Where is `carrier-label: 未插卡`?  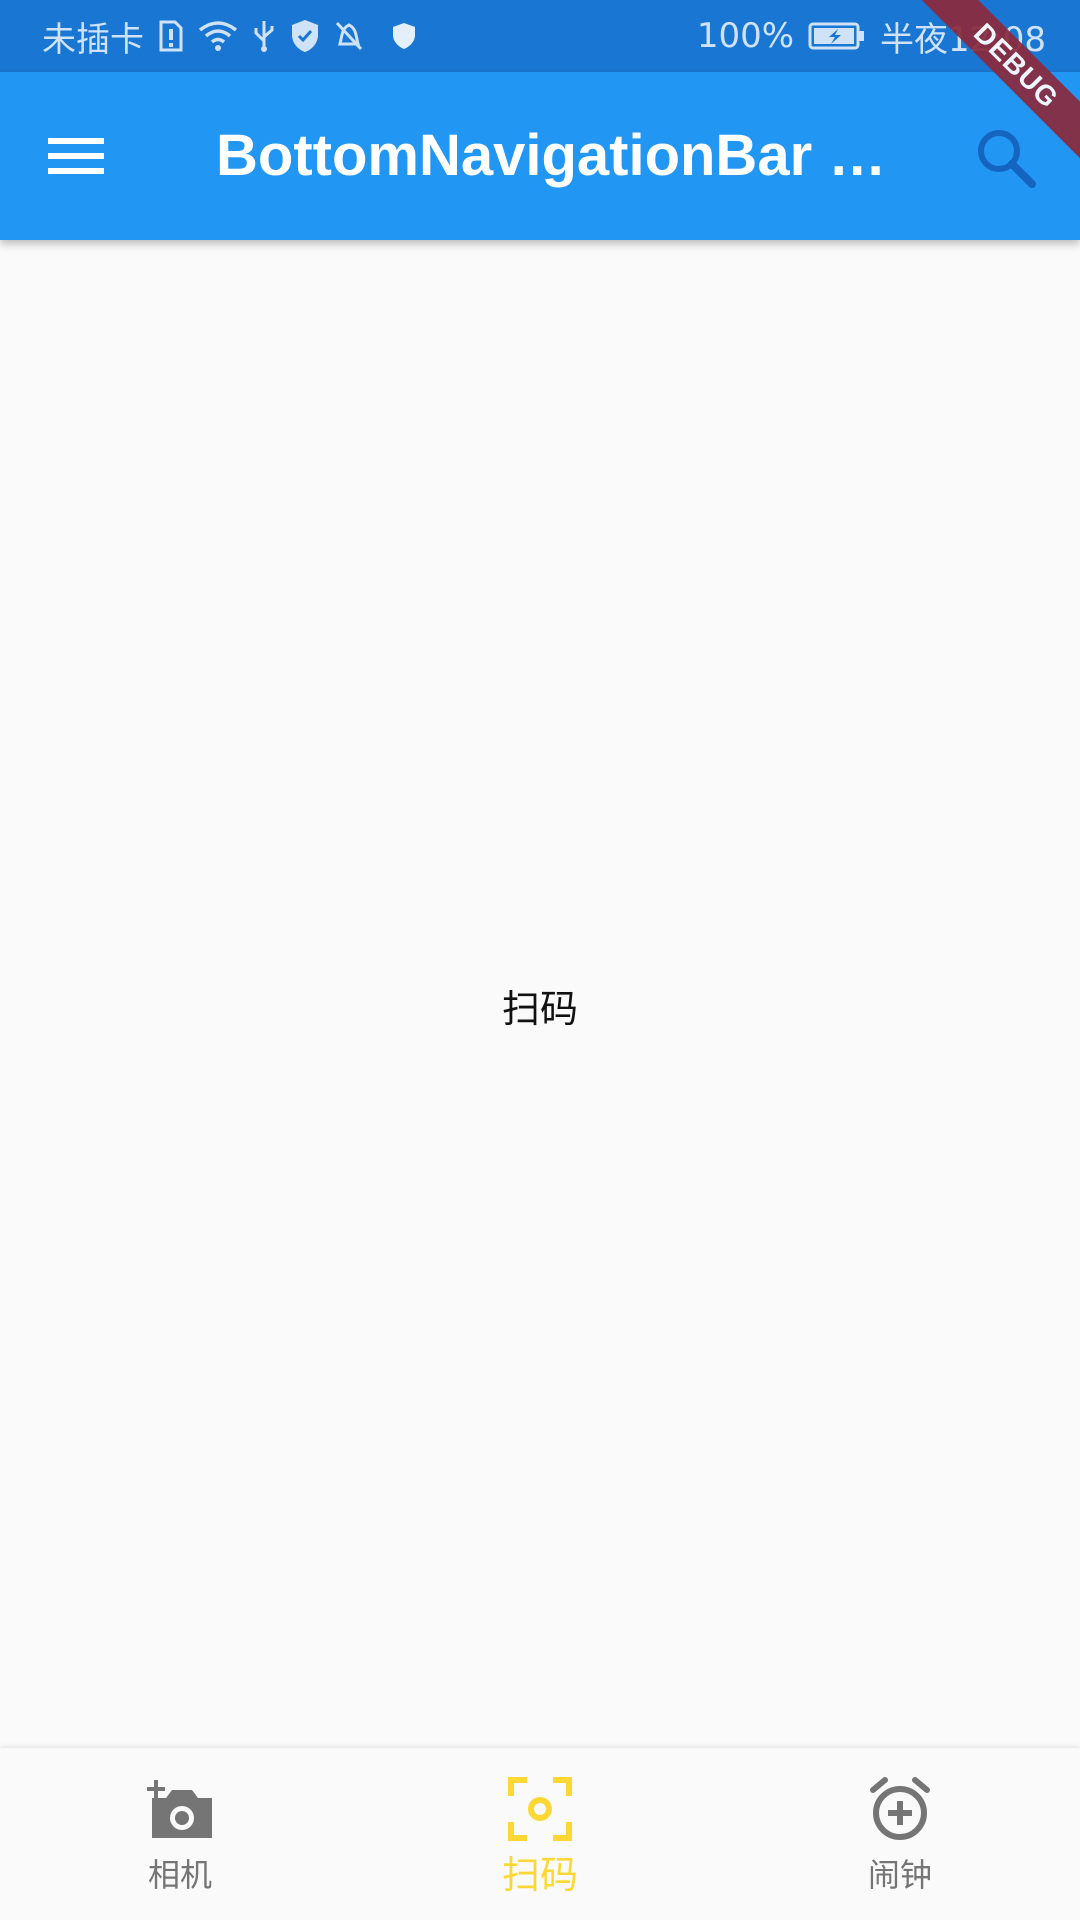
carrier-label: 未插卡 is located at coordinates (93, 39).